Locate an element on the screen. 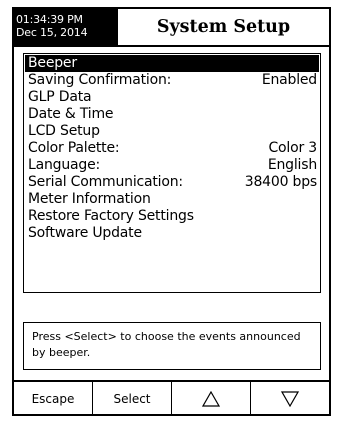  menu-item-saving-confirmation: Saving Confirmation: Enabled is located at coordinates (172, 80).